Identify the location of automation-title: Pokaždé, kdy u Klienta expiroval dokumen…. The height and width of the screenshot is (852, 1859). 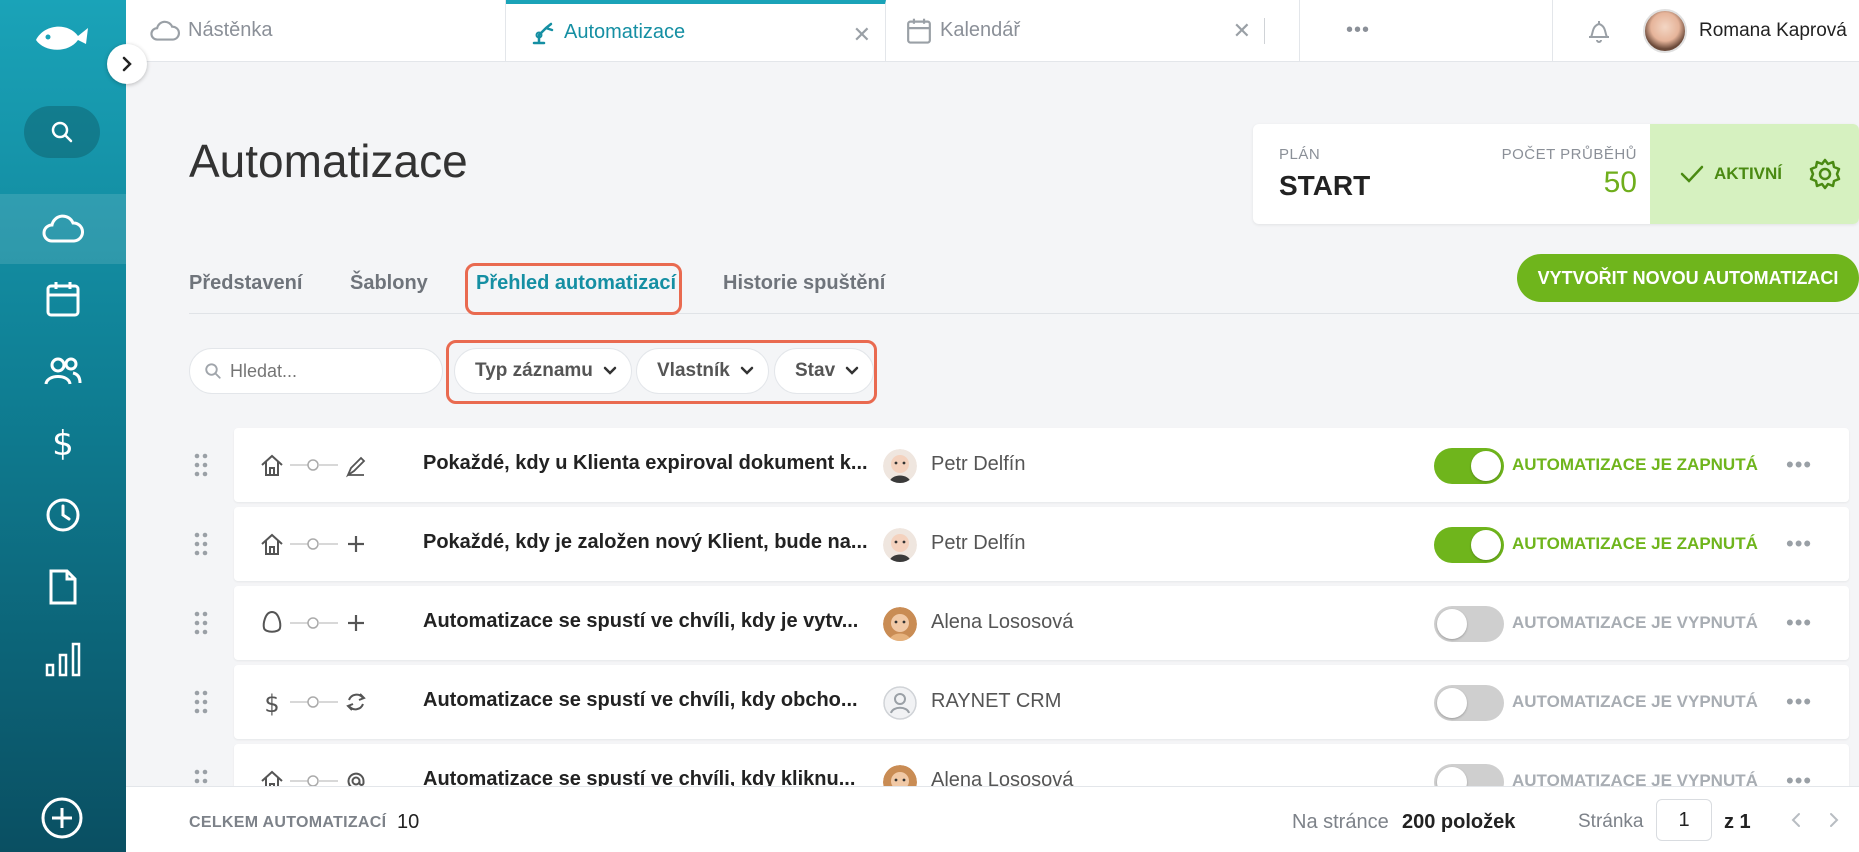
(645, 463).